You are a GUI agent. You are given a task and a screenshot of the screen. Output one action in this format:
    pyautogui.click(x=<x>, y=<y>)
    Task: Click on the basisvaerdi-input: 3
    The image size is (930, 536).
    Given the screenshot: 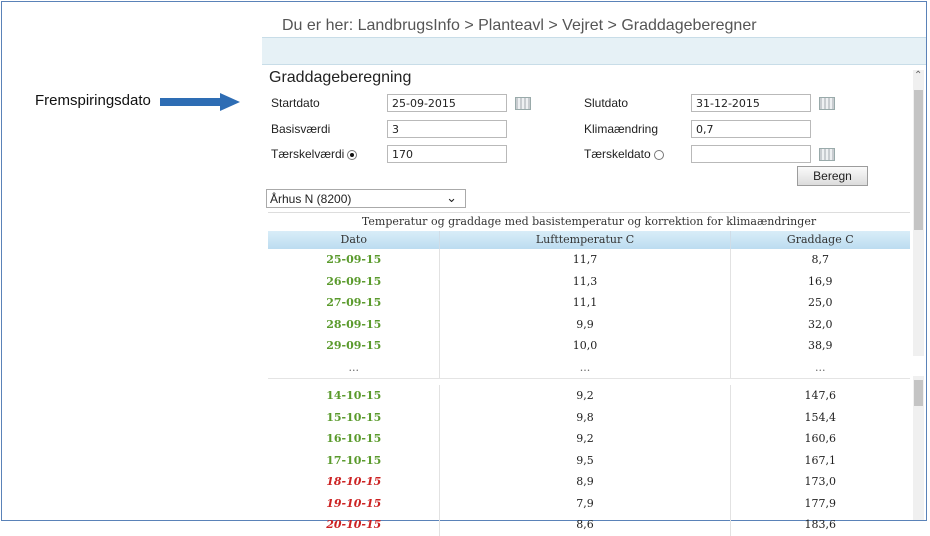 What is the action you would take?
    pyautogui.click(x=447, y=129)
    